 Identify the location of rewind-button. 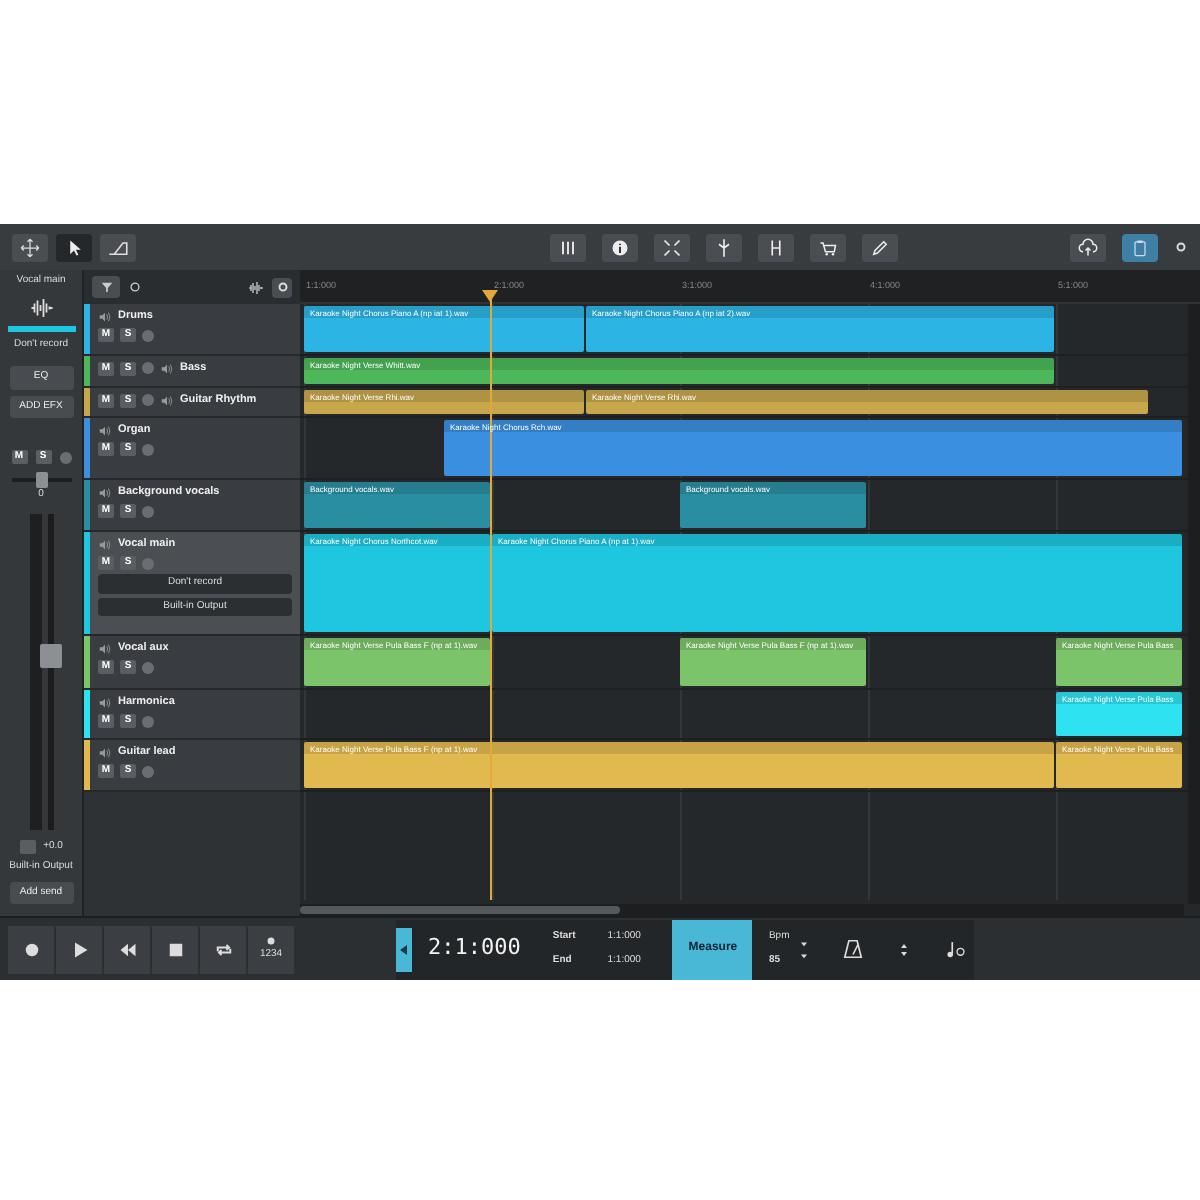
(127, 949).